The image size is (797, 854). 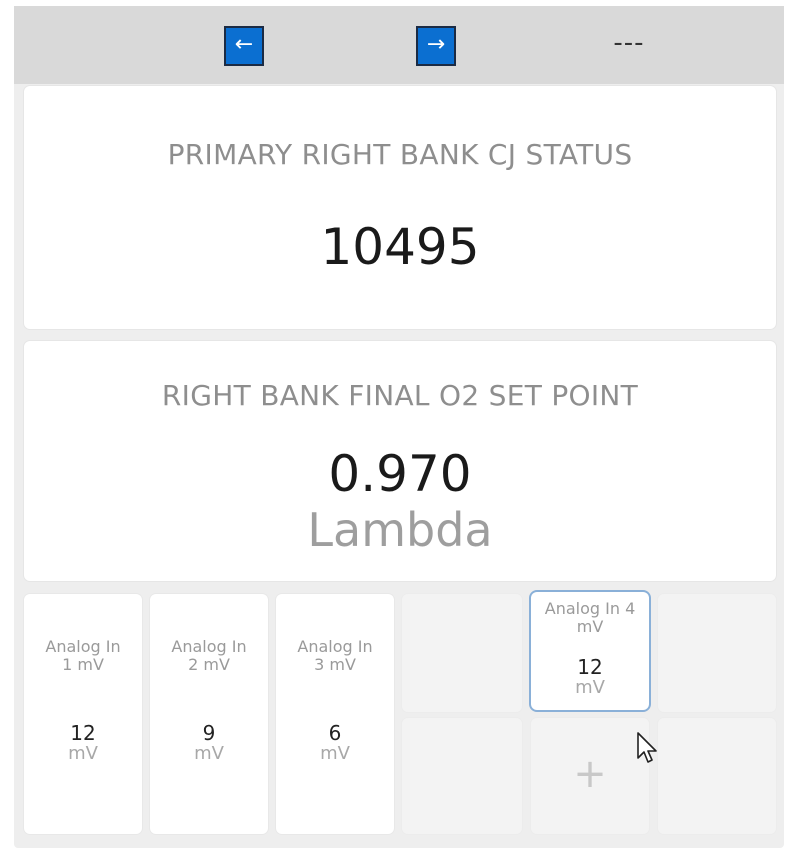 What do you see at coordinates (83, 664) in the screenshot?
I see `tile-label-unit: 1 mV` at bounding box center [83, 664].